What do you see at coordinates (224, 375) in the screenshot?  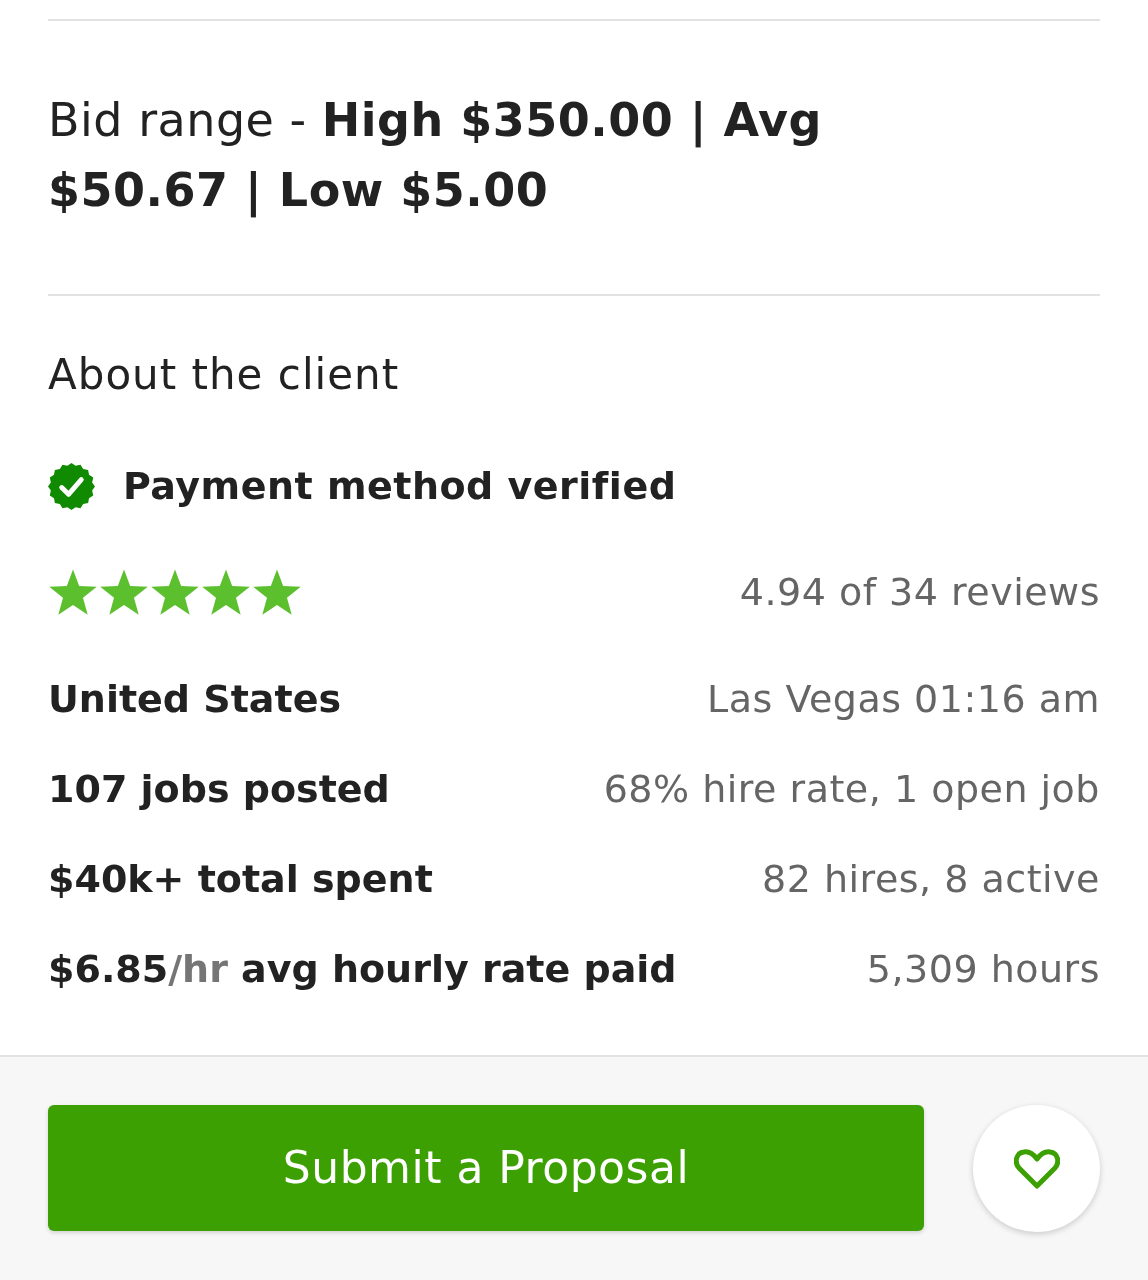 I see `section-heading: About the client` at bounding box center [224, 375].